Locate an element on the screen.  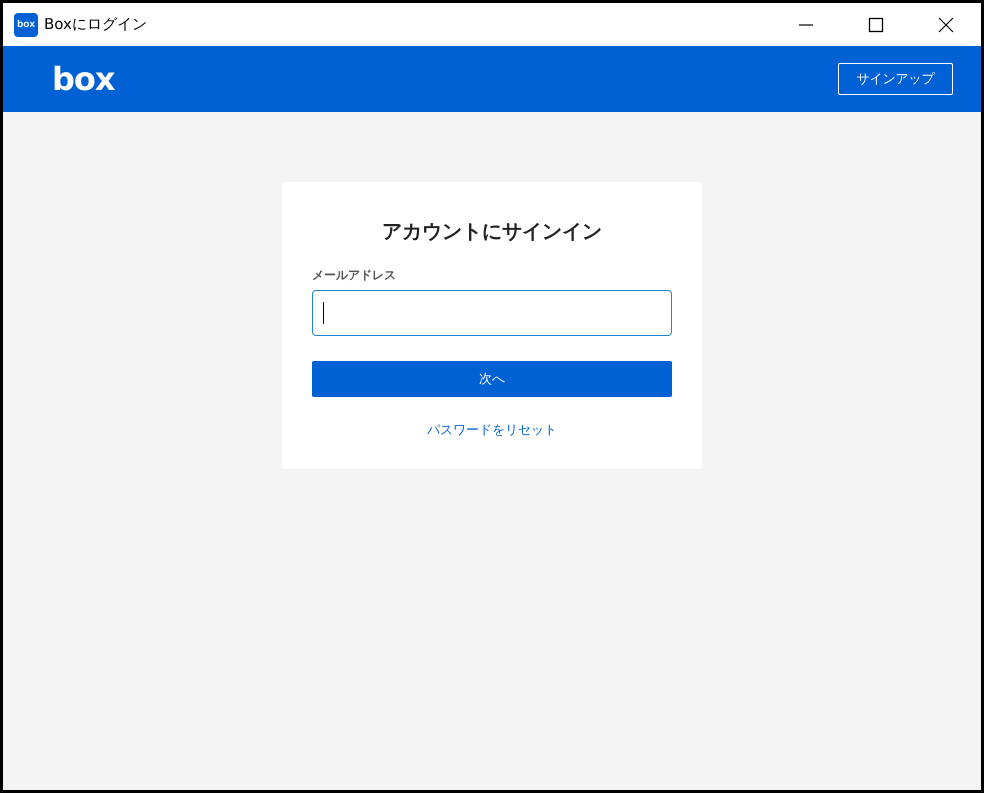
maximize-icon is located at coordinates (876, 24).